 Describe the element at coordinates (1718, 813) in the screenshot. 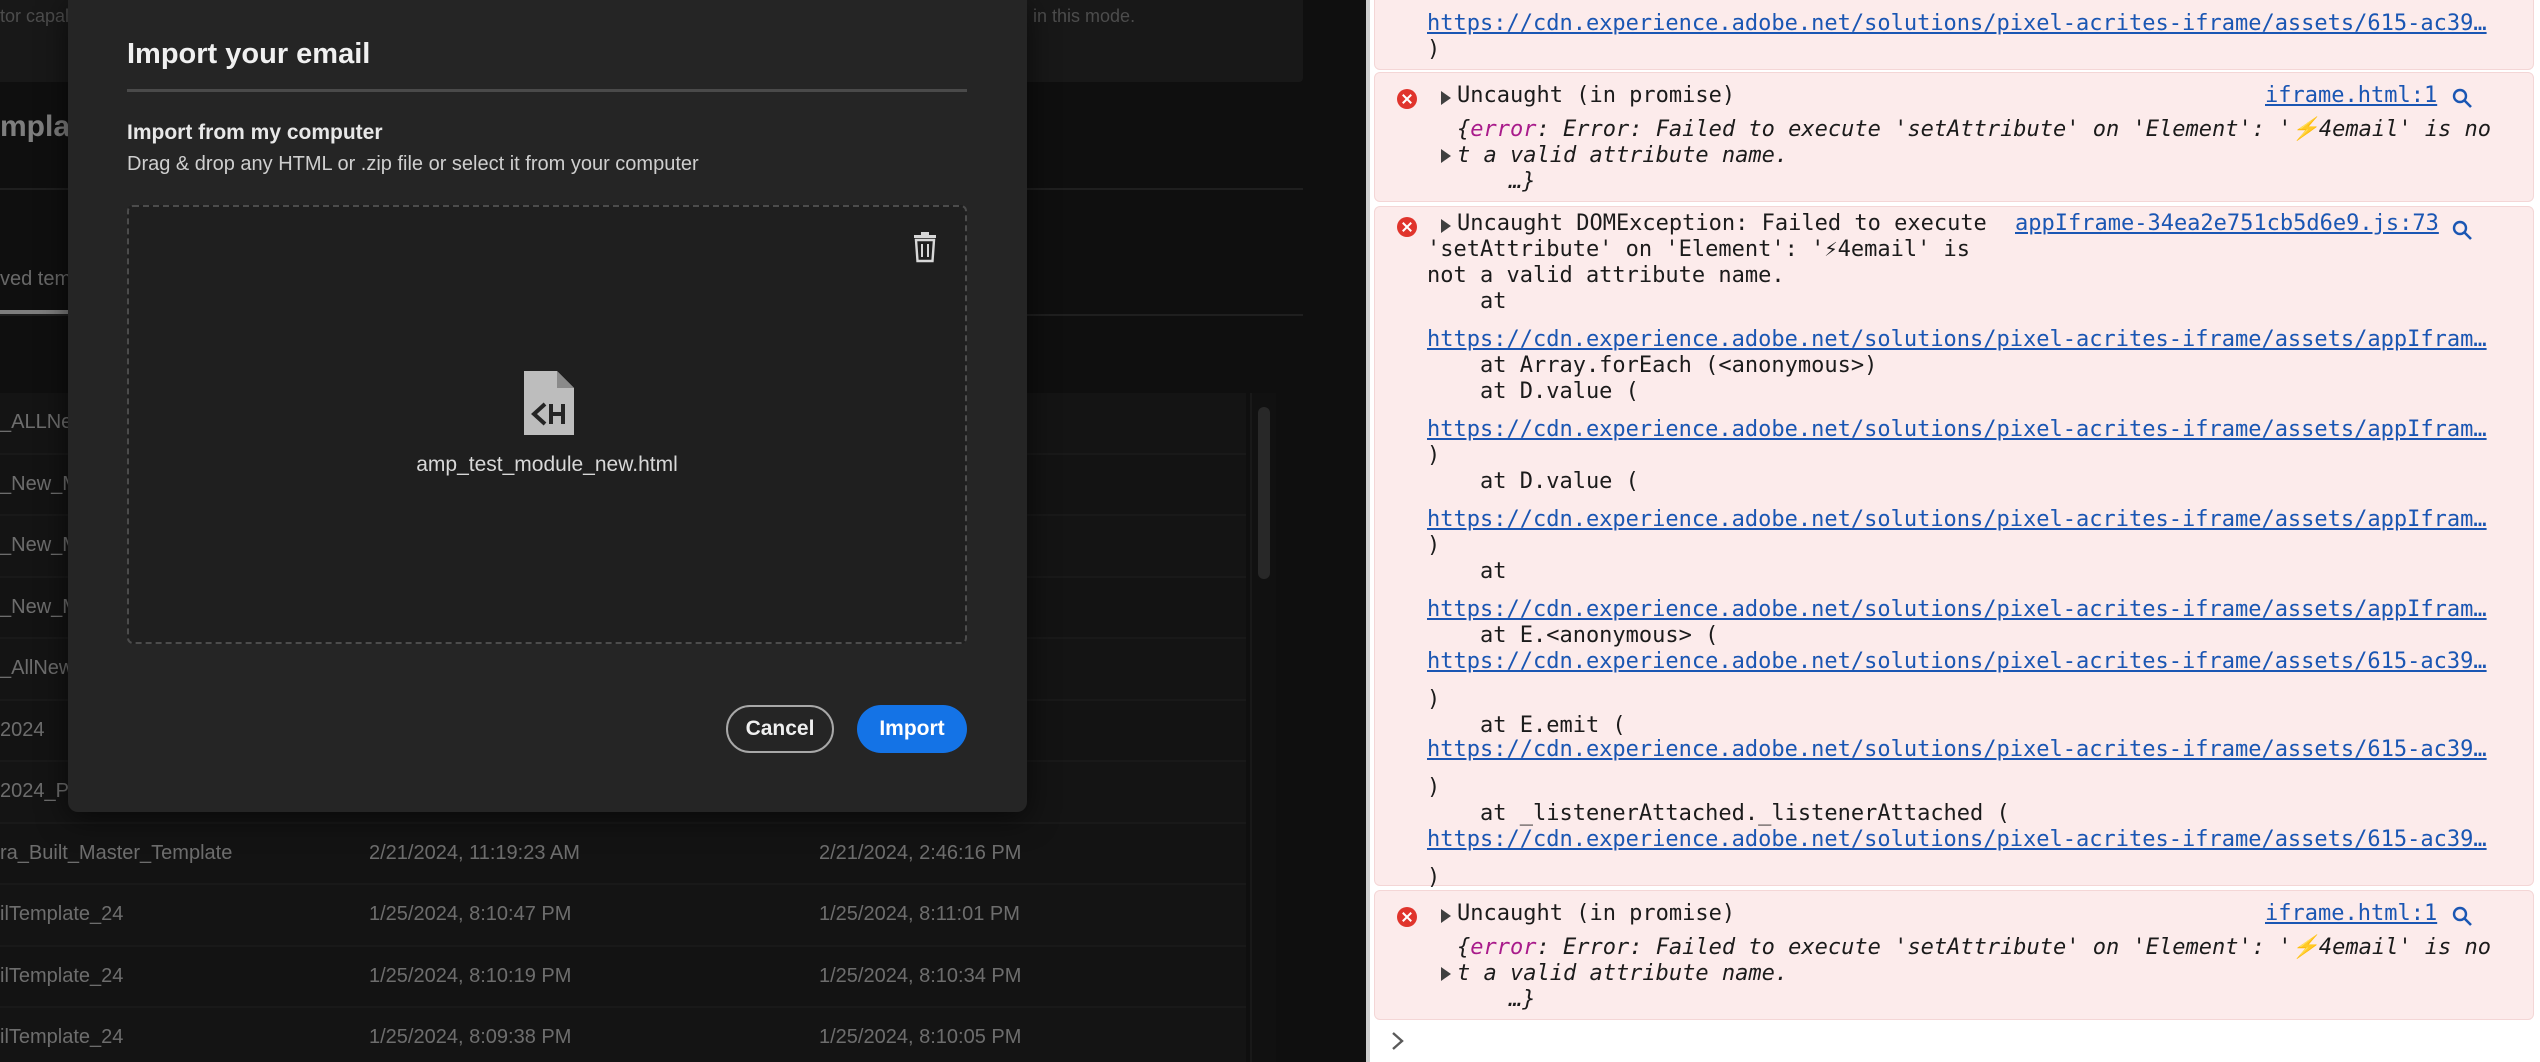

I see `console-stack-line: at _listenerAttached._listenerAttached (` at that location.